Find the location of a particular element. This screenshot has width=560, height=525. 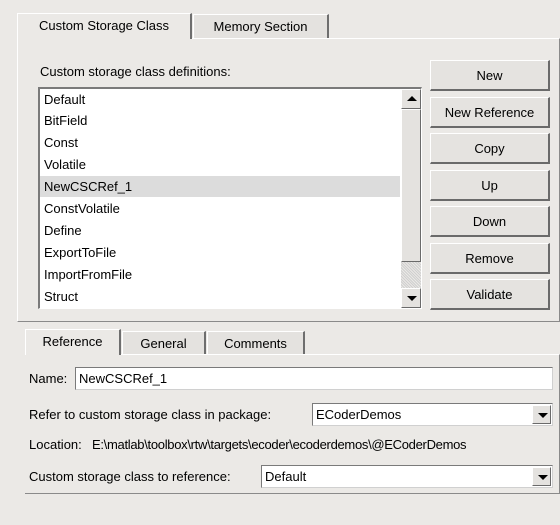

new-reference-button: New Reference is located at coordinates (490, 112).